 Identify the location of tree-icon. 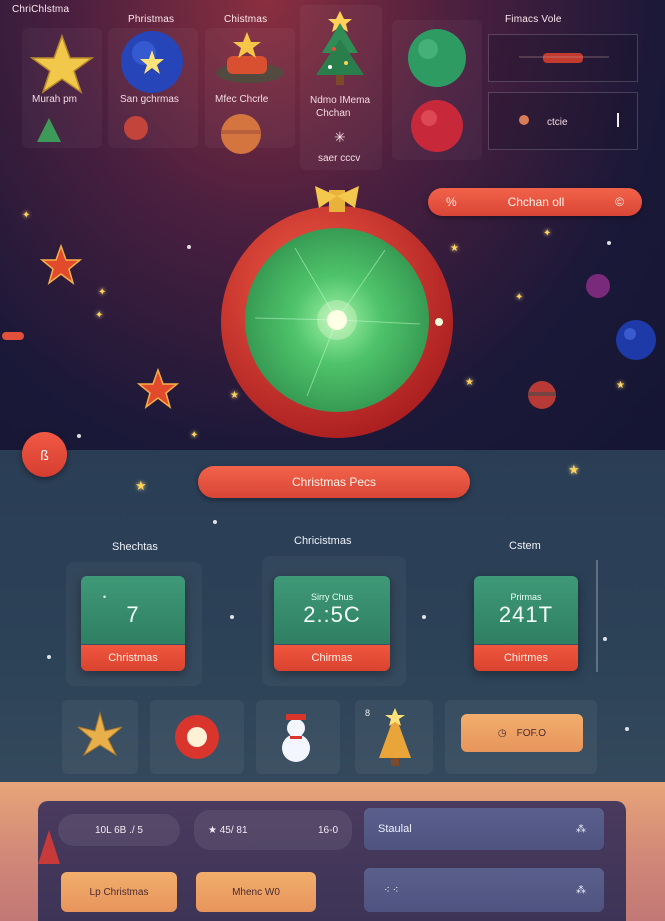
(49, 130).